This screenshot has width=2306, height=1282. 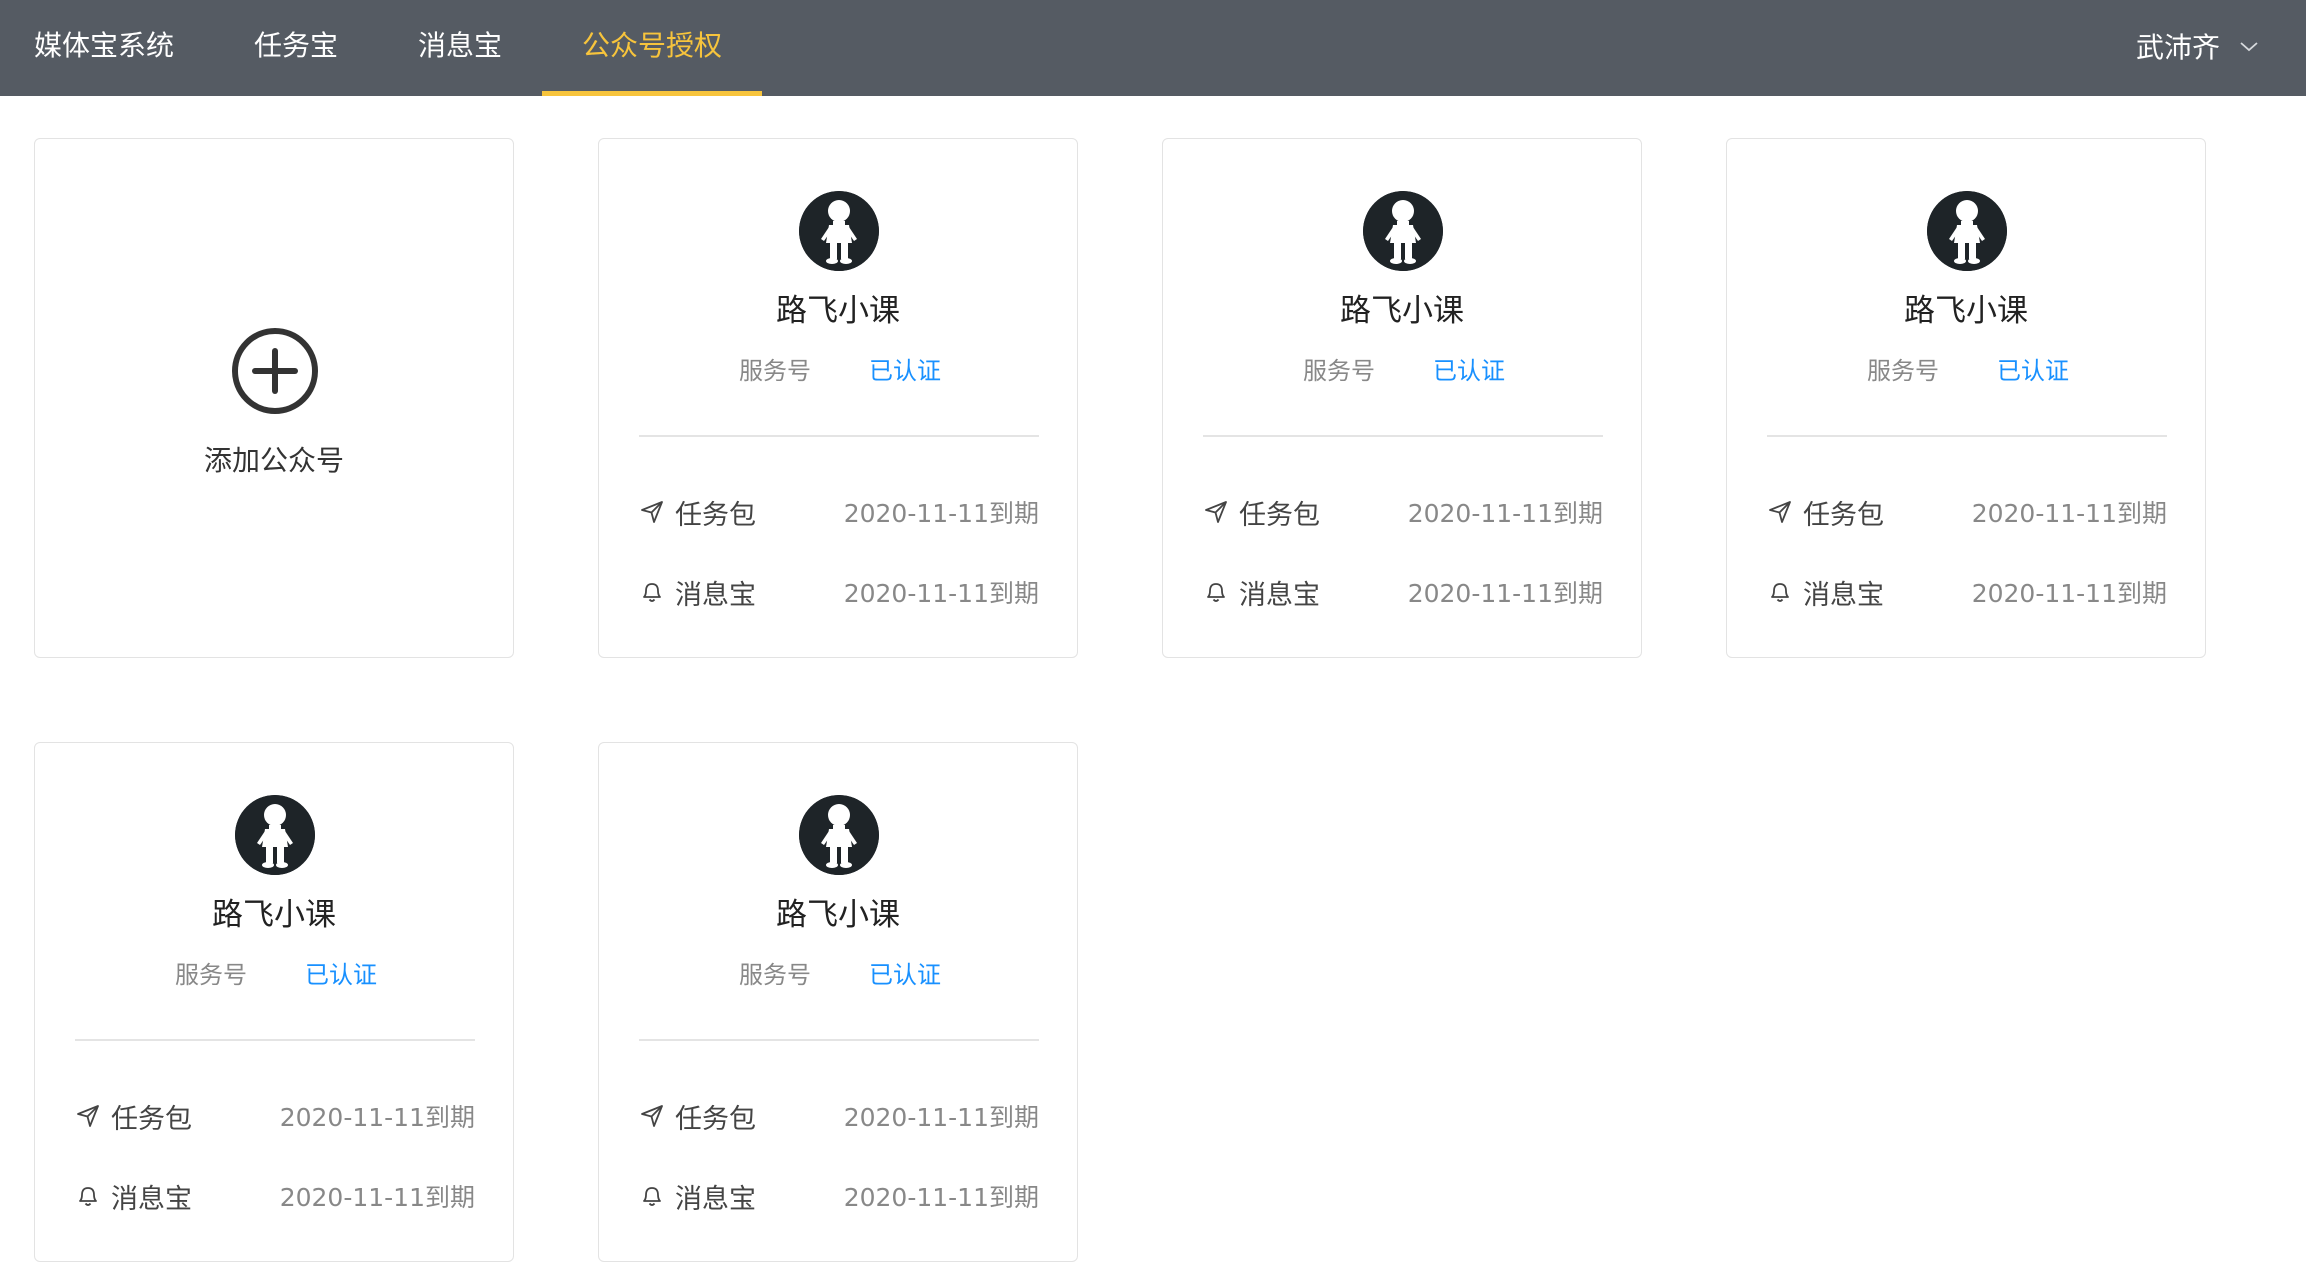 I want to click on user-name: 武沛齐, so click(x=2177, y=47).